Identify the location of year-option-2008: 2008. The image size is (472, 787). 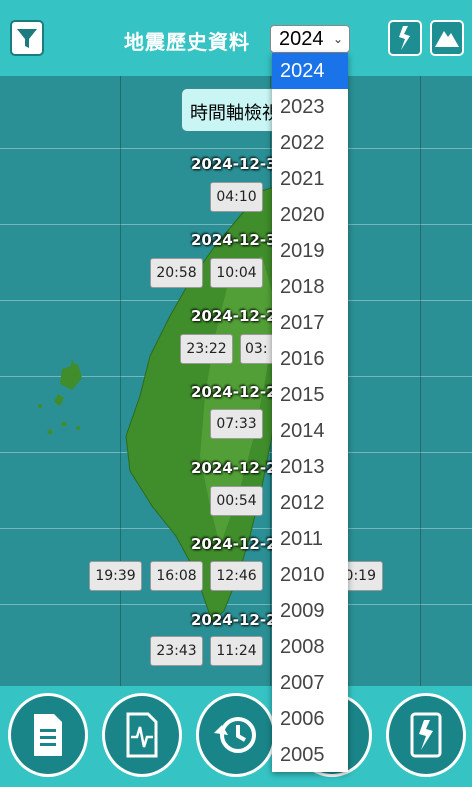
(310, 647).